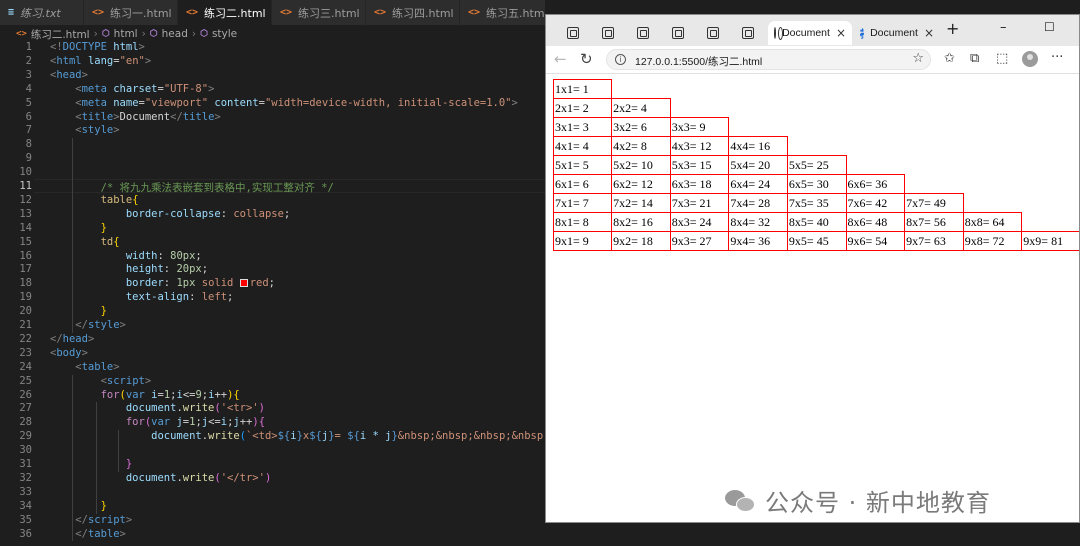 This screenshot has height=546, width=1080. Describe the element at coordinates (145, 395) in the screenshot. I see `code-line: for(var i=1;i<=9;i++){` at that location.